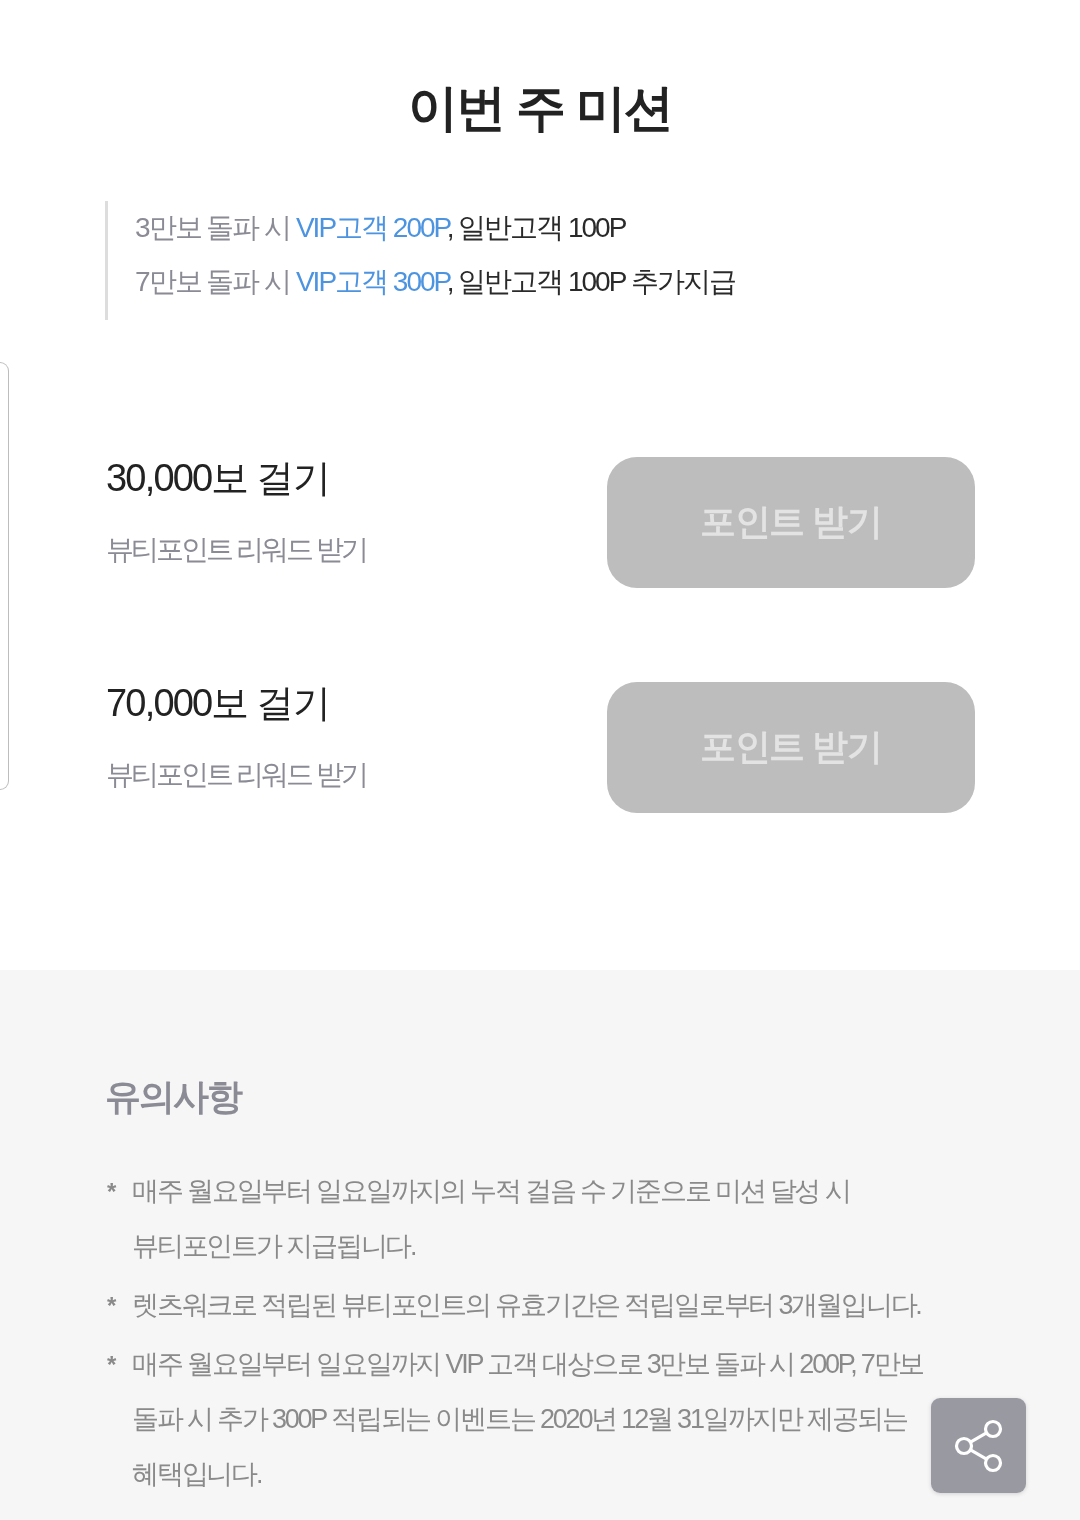 Image resolution: width=1080 pixels, height=1520 pixels. Describe the element at coordinates (540, 108) in the screenshot. I see `page-title: 이번 주 미션` at that location.